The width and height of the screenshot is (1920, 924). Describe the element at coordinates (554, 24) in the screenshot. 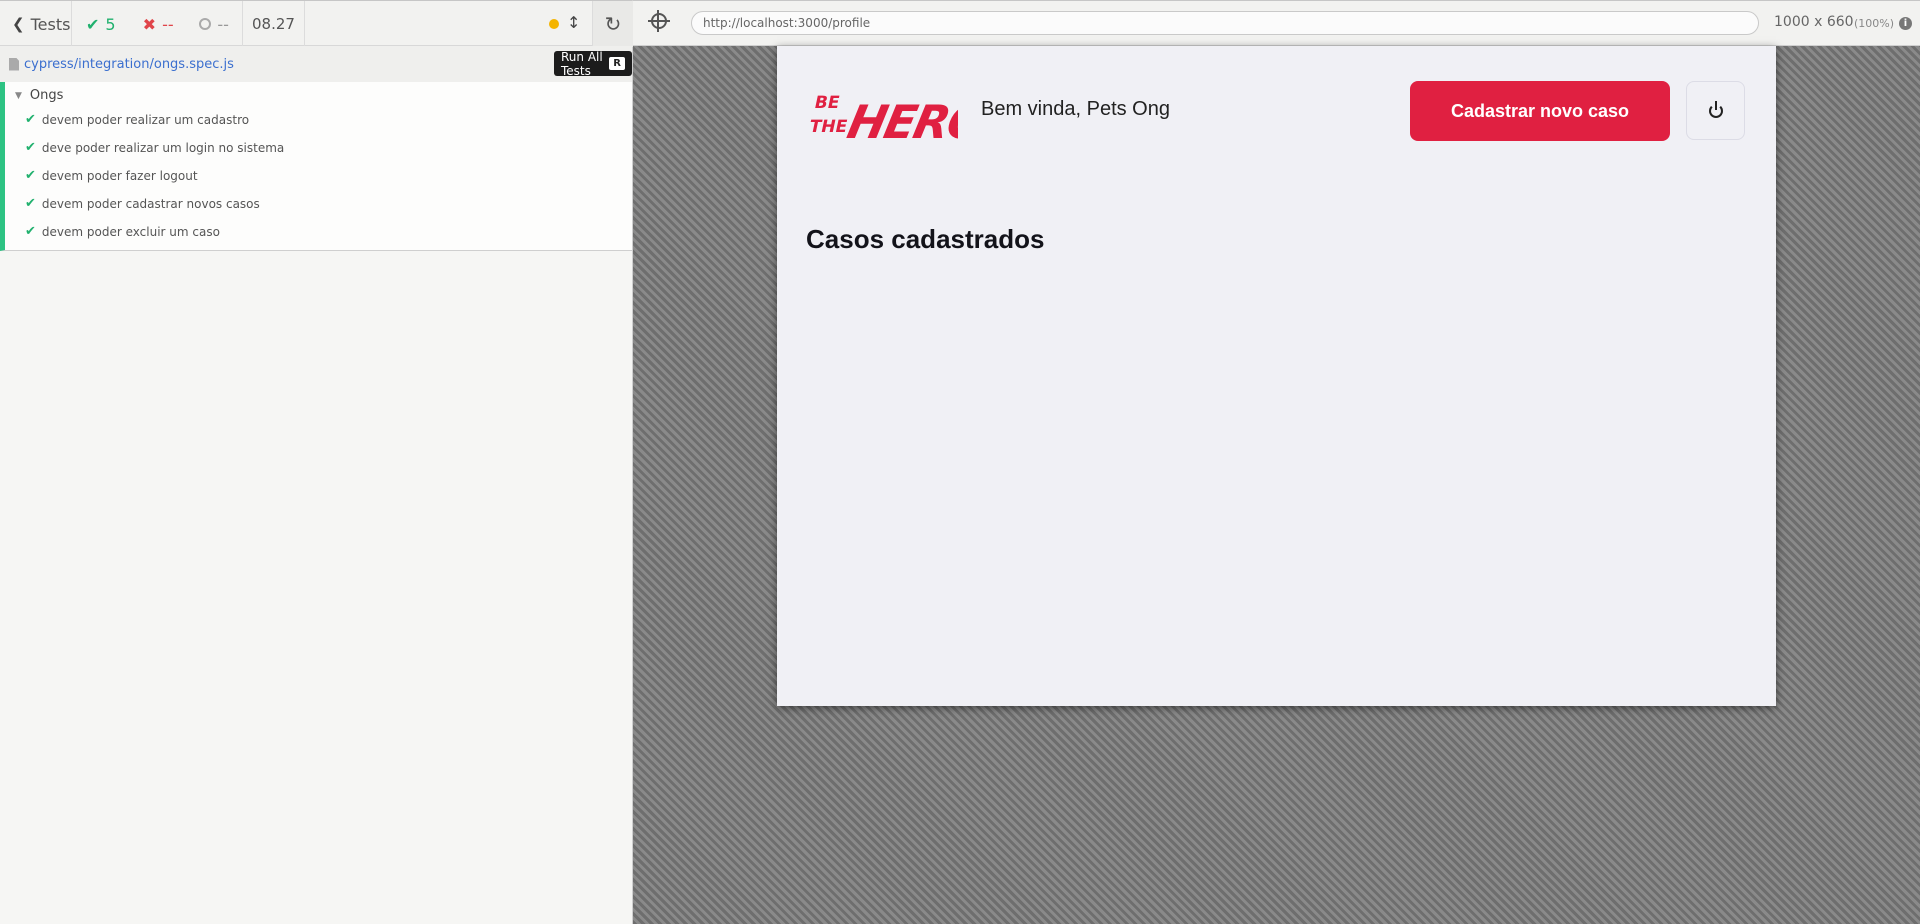

I see `running-status-dot` at that location.